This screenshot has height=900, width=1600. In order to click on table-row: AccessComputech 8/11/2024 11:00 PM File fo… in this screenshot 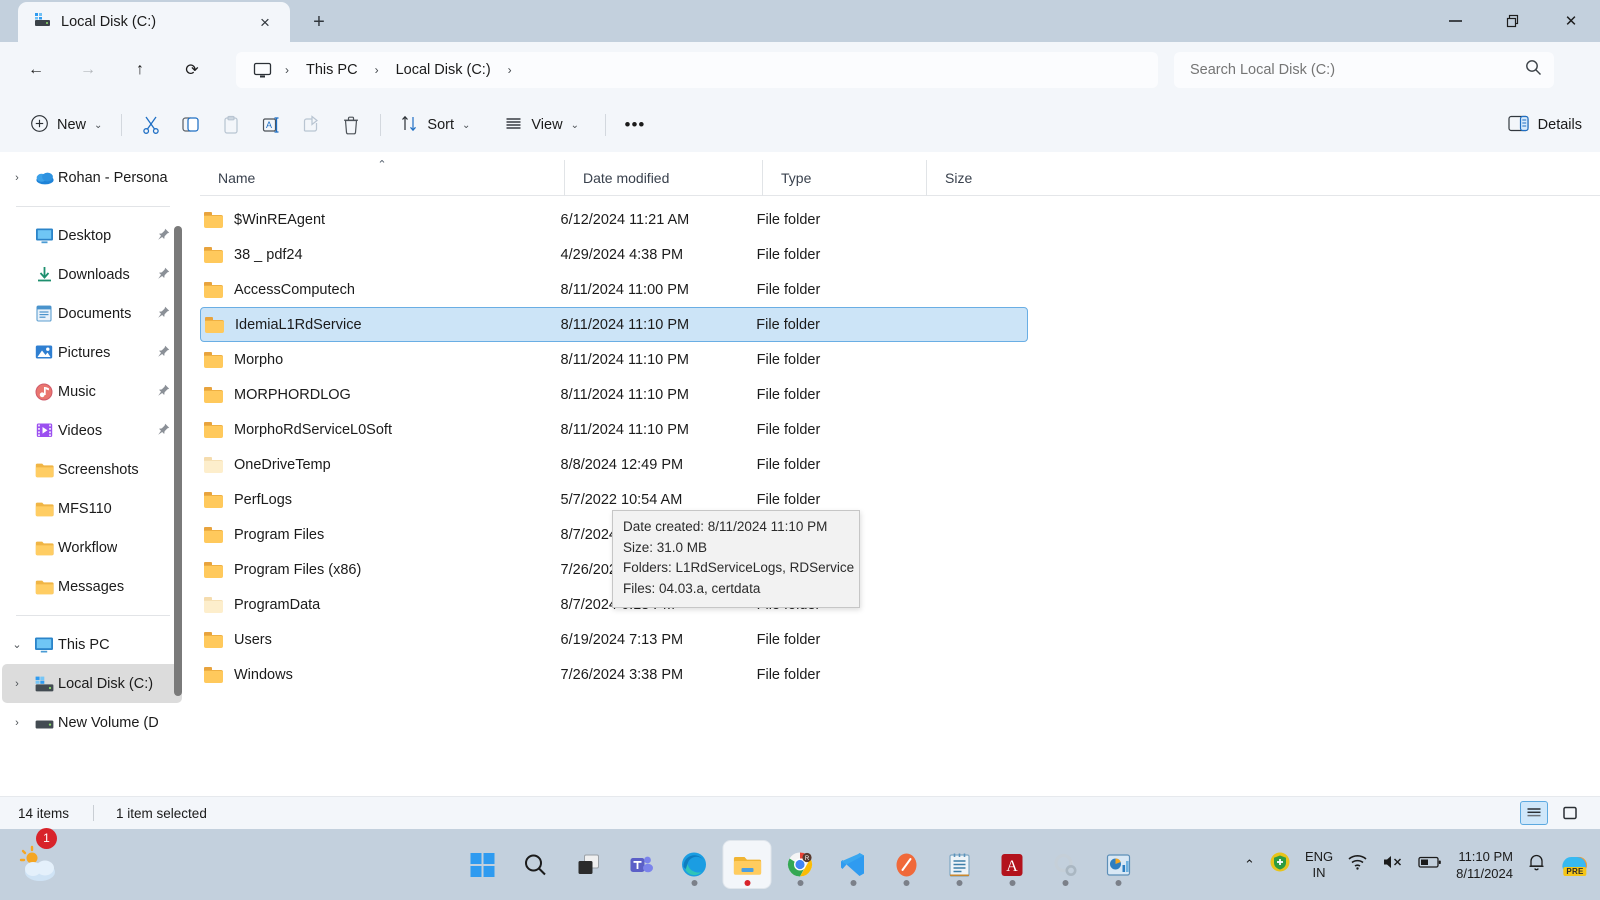, I will do `click(614, 289)`.